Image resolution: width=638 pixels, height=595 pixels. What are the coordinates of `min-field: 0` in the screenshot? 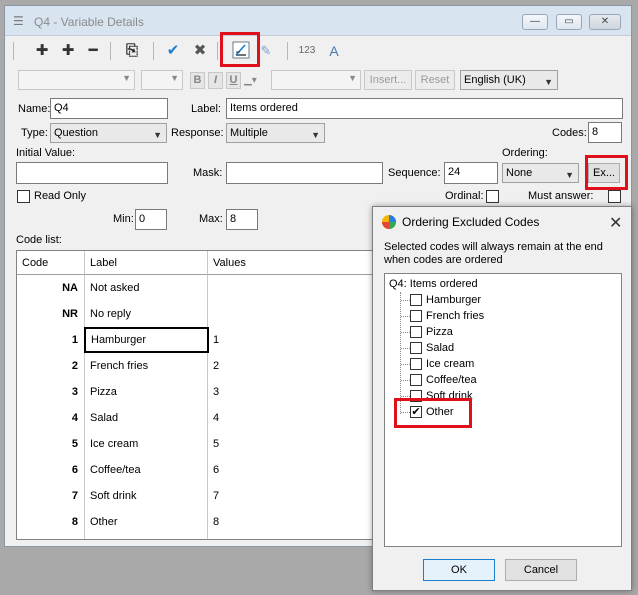 It's located at (151, 219).